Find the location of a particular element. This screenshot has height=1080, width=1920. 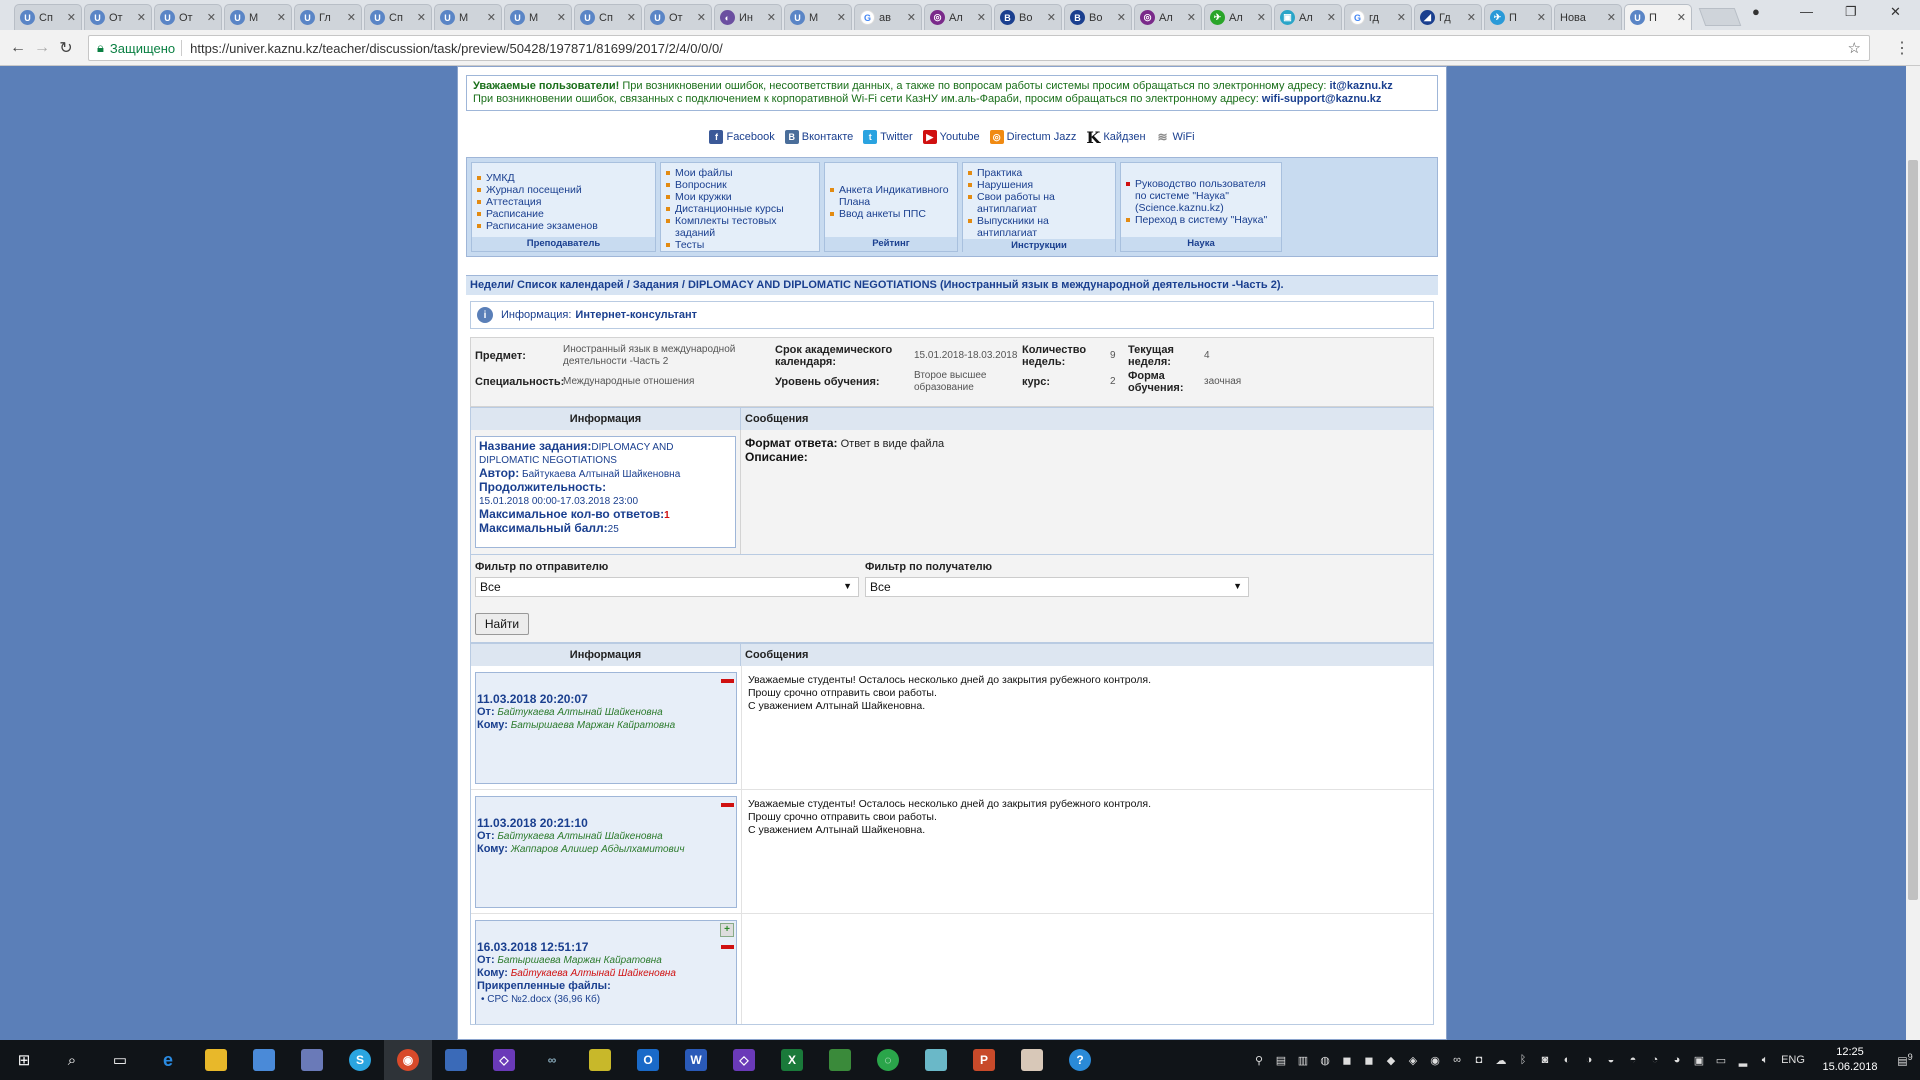

menu-item: Тесты is located at coordinates (740, 245).